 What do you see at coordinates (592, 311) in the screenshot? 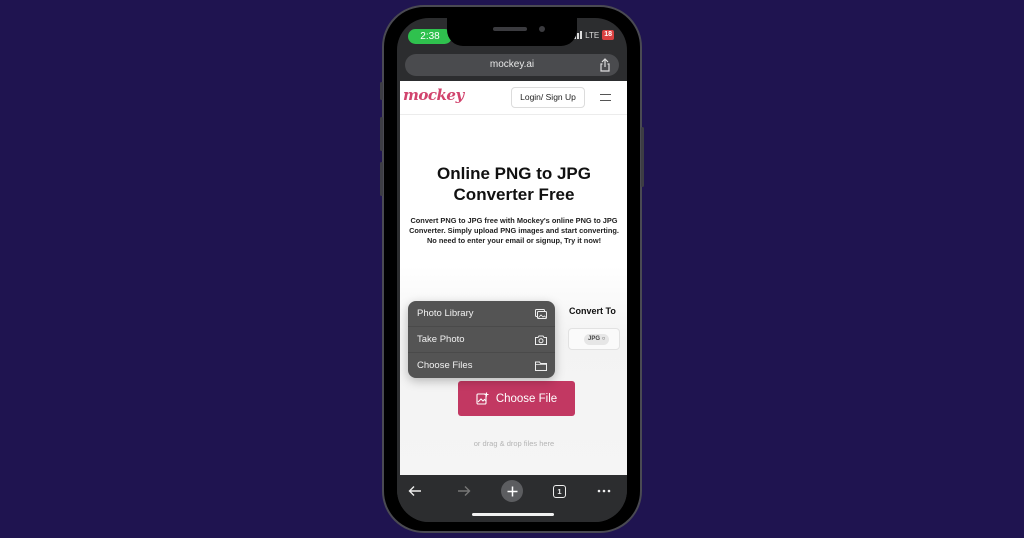
I see `convert-to-label: Convert To` at bounding box center [592, 311].